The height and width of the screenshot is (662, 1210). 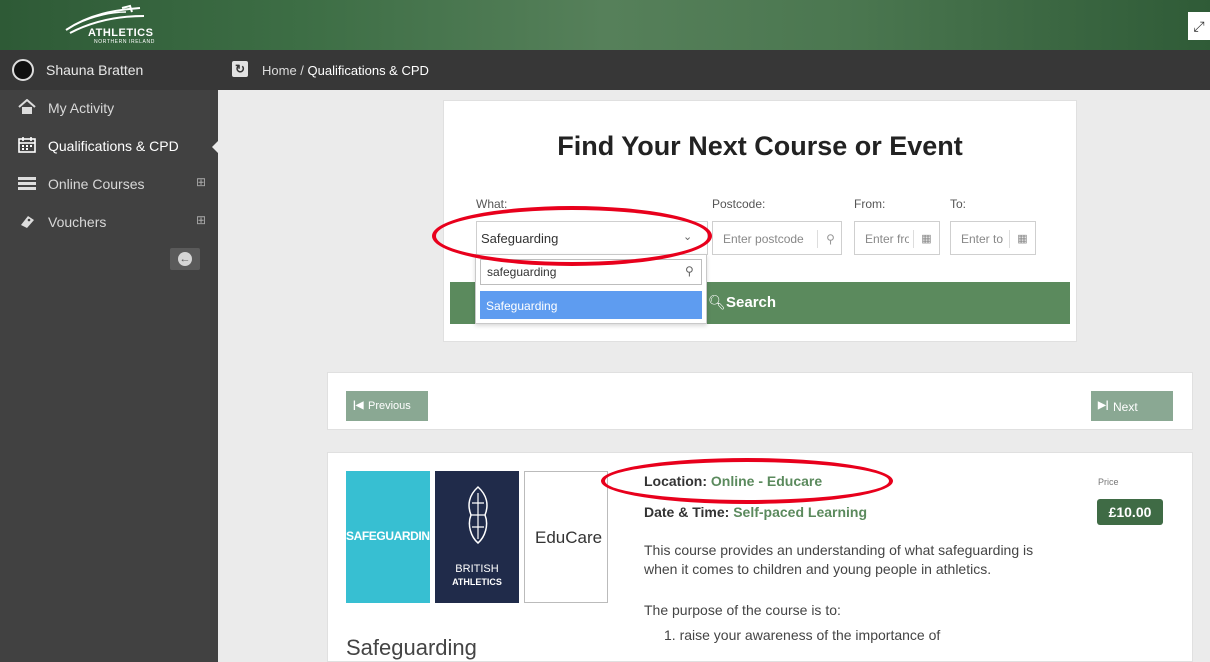 What do you see at coordinates (766, 481) in the screenshot?
I see `location-value: Online - Educare` at bounding box center [766, 481].